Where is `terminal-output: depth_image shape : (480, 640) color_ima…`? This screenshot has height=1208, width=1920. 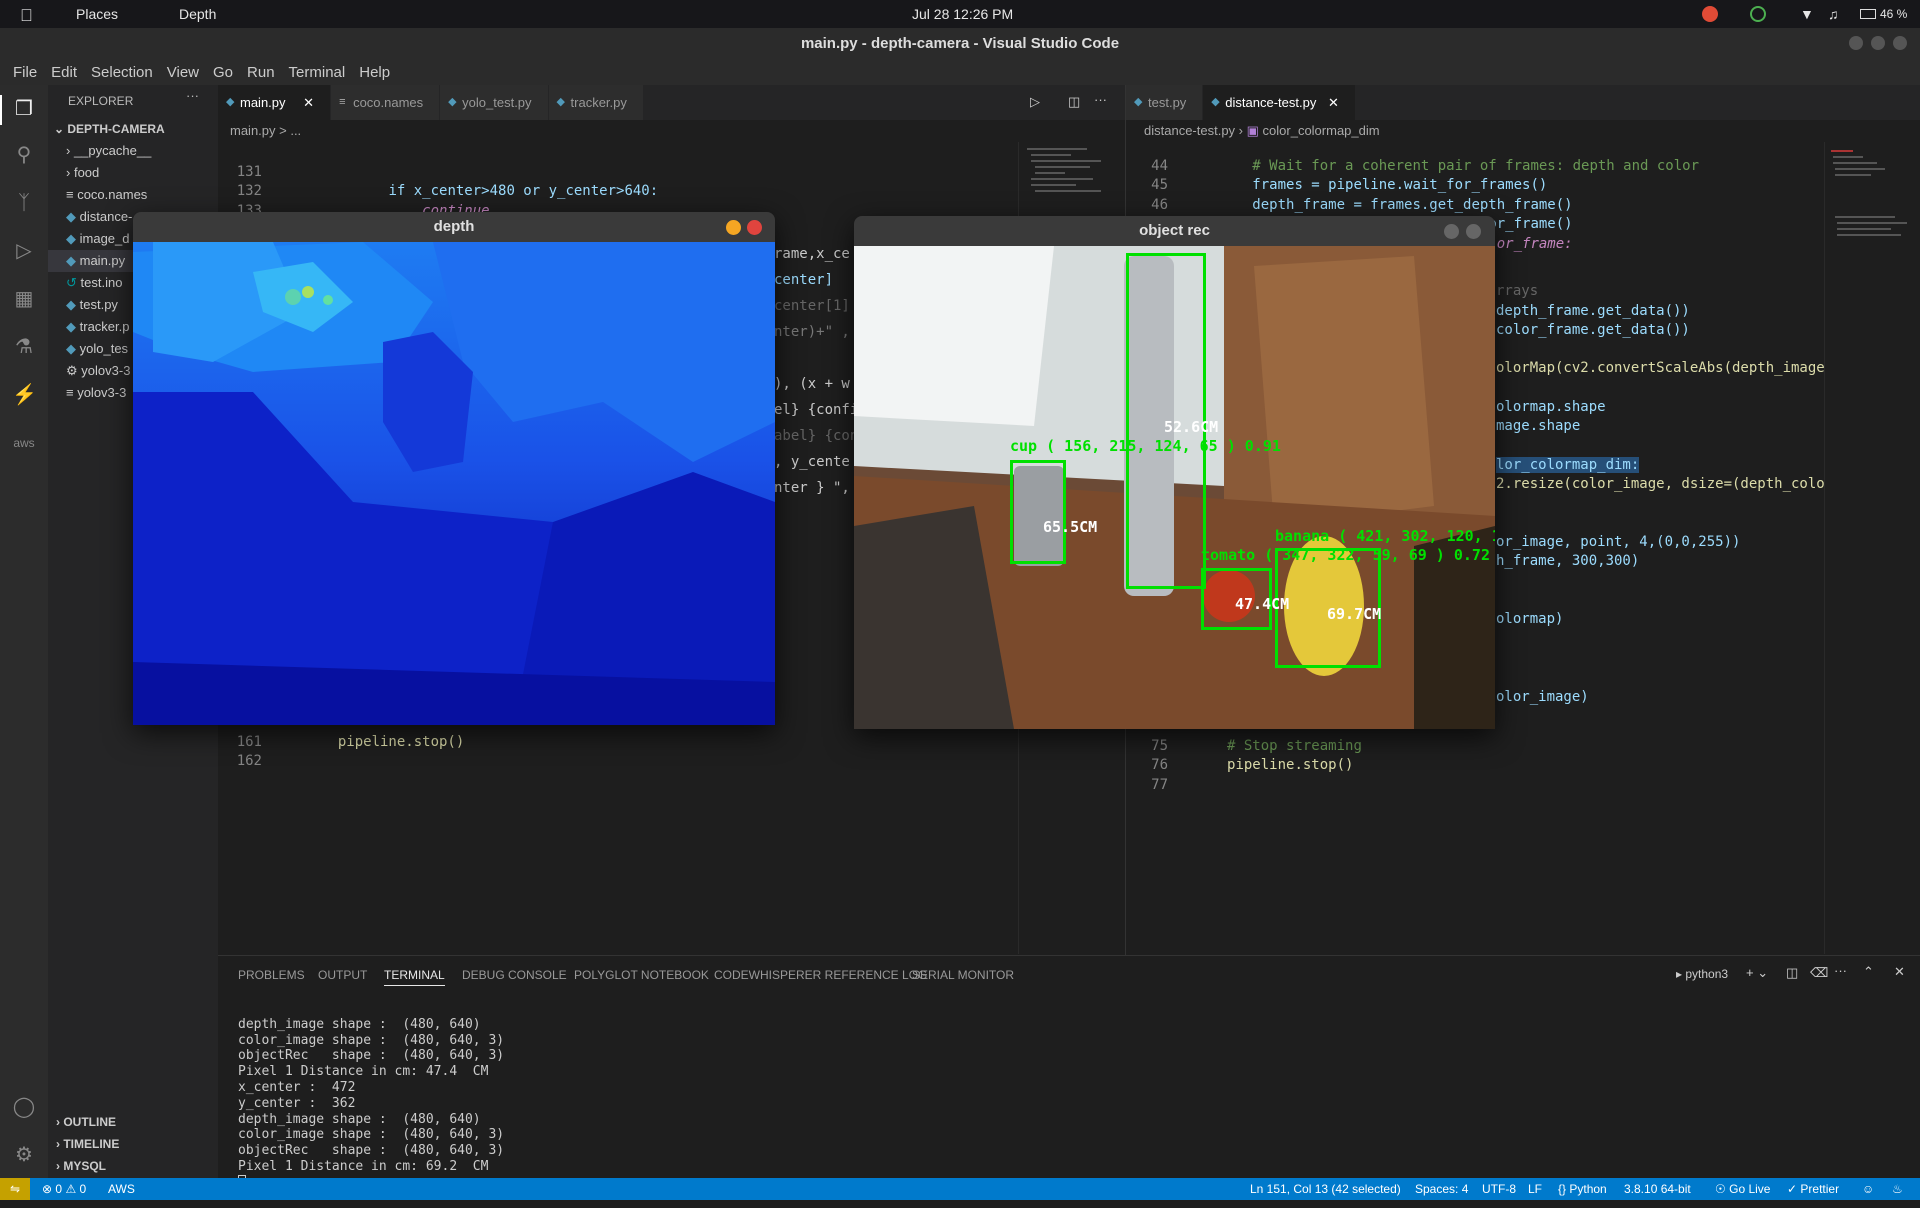 terminal-output: depth_image shape : (480, 640) color_ima… is located at coordinates (371, 1104).